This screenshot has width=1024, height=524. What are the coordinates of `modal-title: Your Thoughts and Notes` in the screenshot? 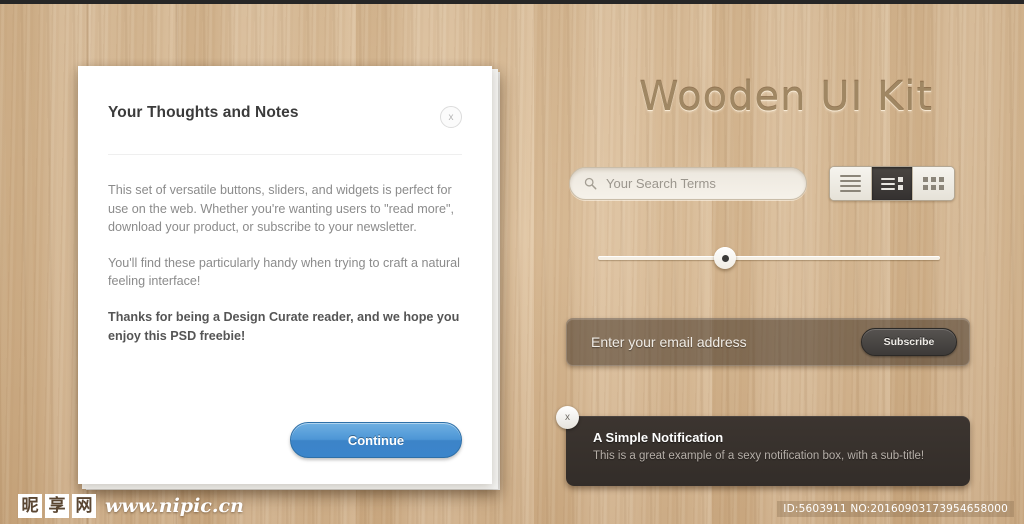 It's located at (203, 112).